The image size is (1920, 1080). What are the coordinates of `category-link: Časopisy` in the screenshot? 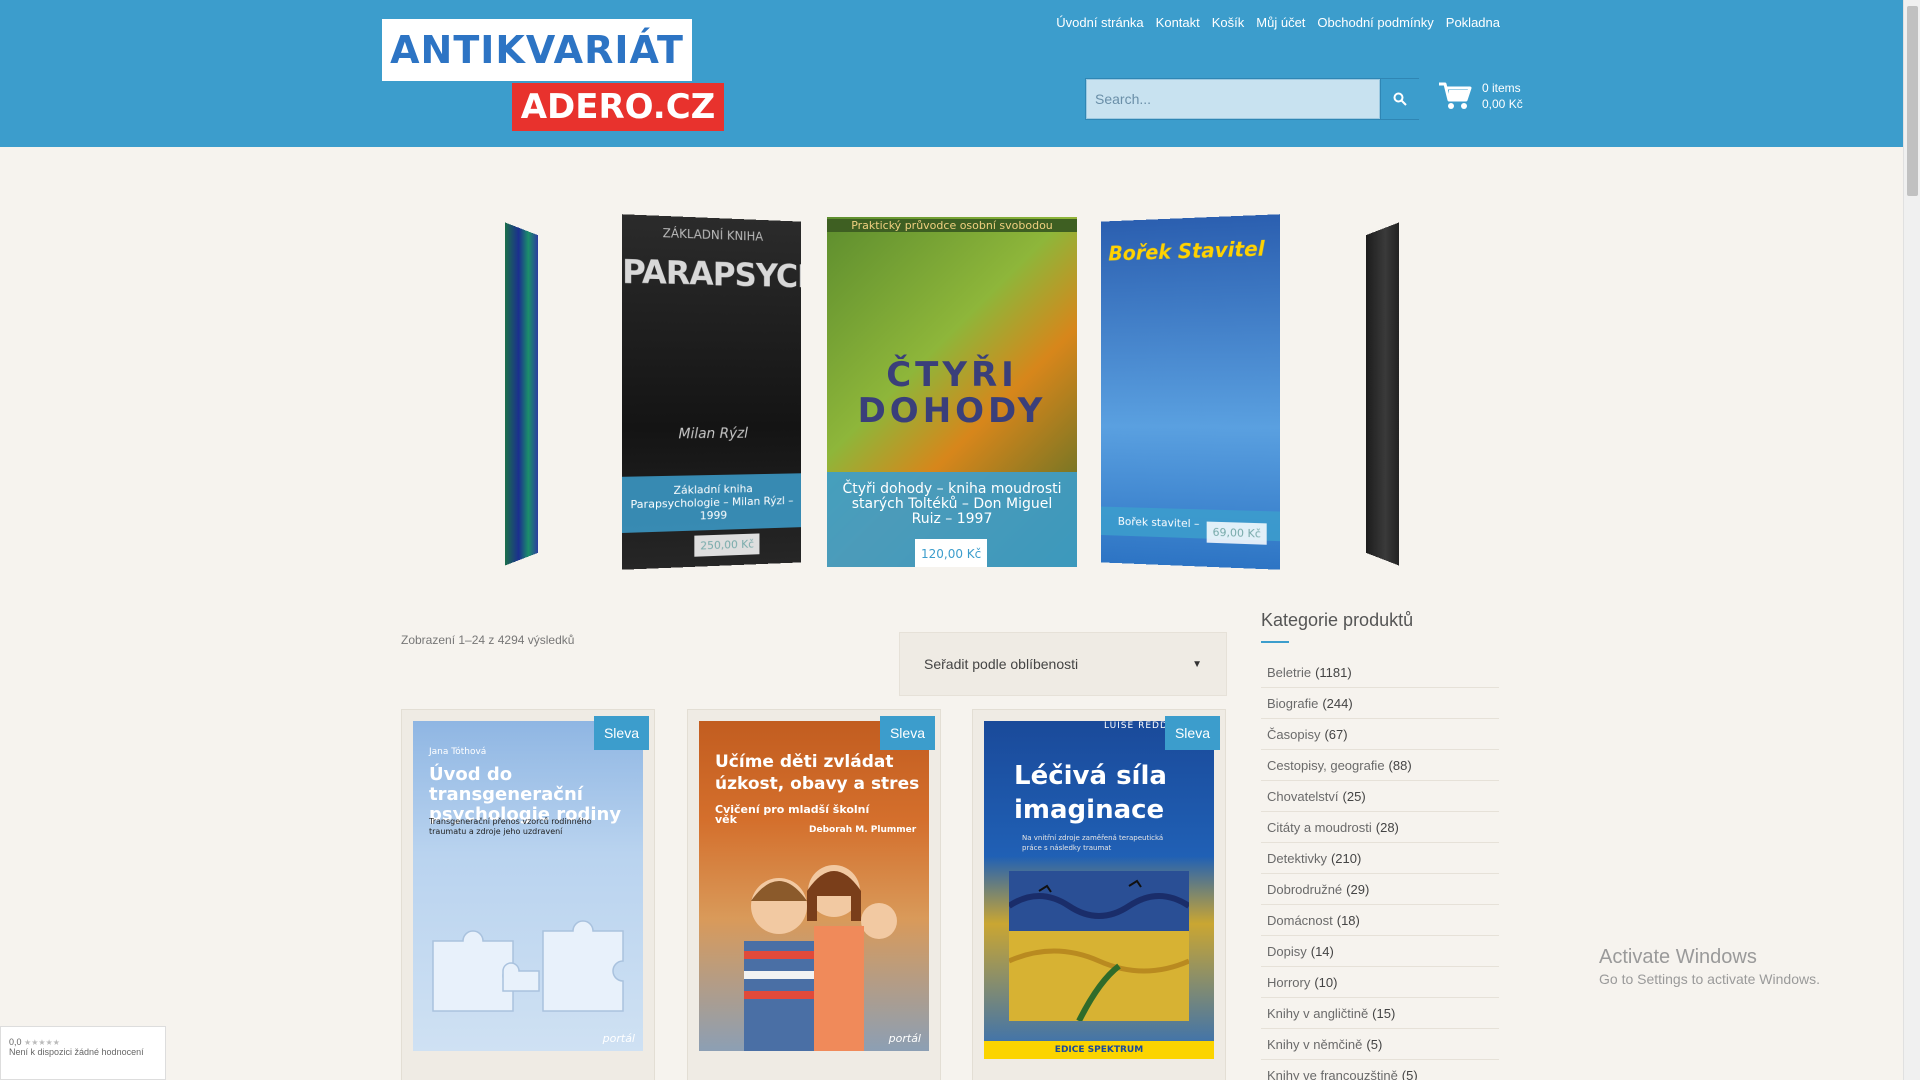 It's located at (1293, 734).